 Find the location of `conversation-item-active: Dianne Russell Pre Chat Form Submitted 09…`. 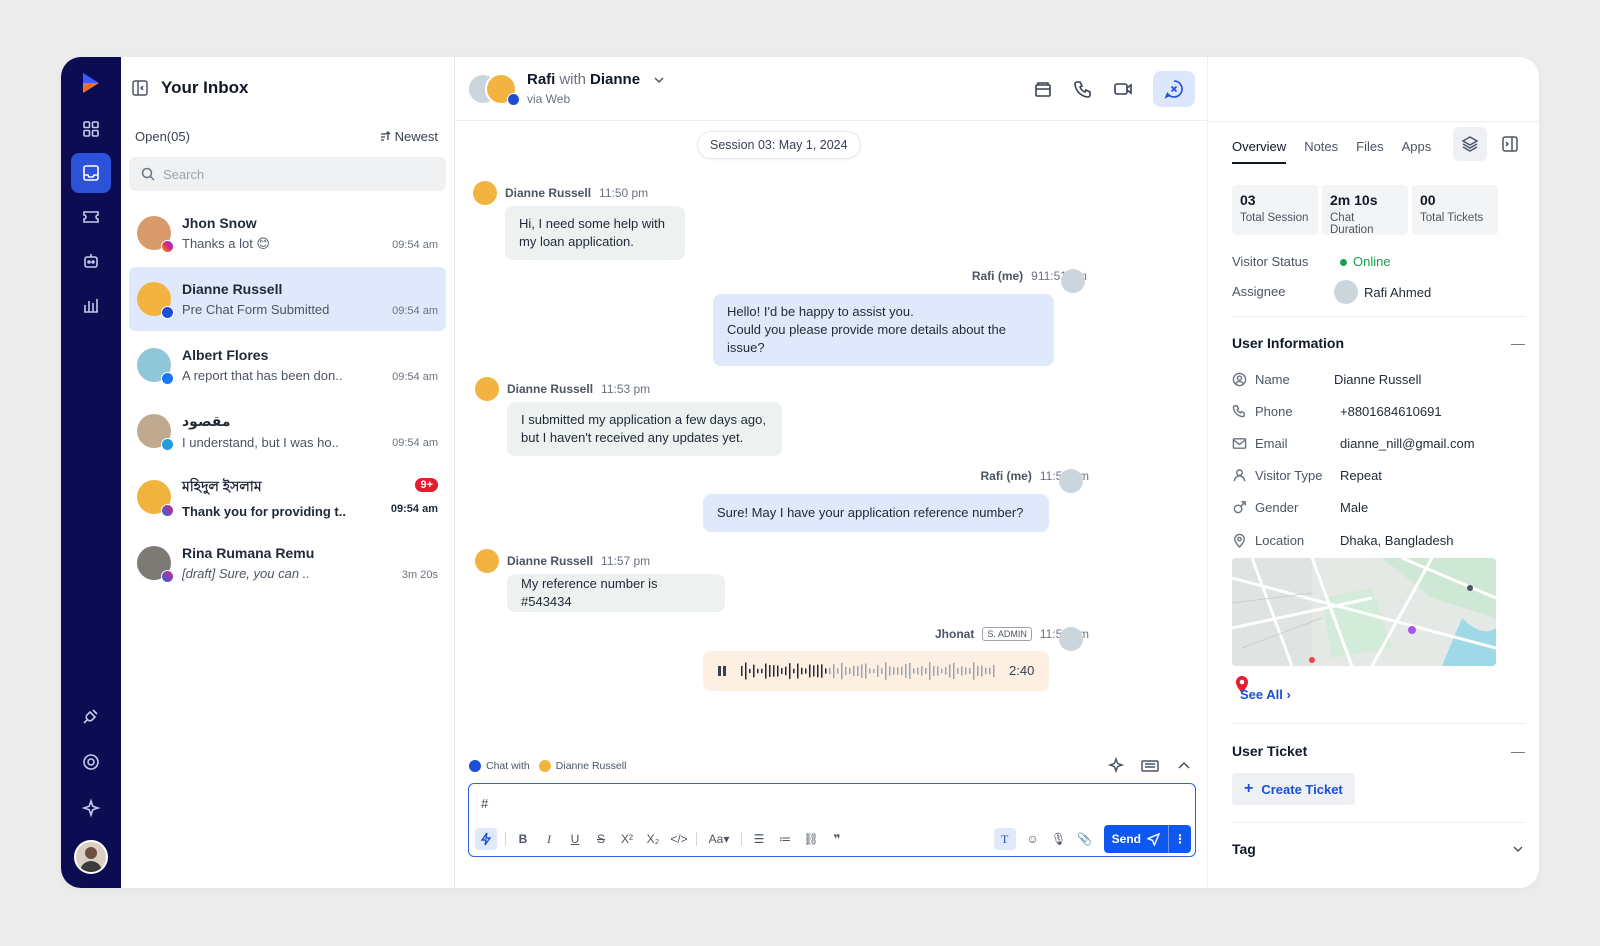

conversation-item-active: Dianne Russell Pre Chat Form Submitted 09… is located at coordinates (287, 299).